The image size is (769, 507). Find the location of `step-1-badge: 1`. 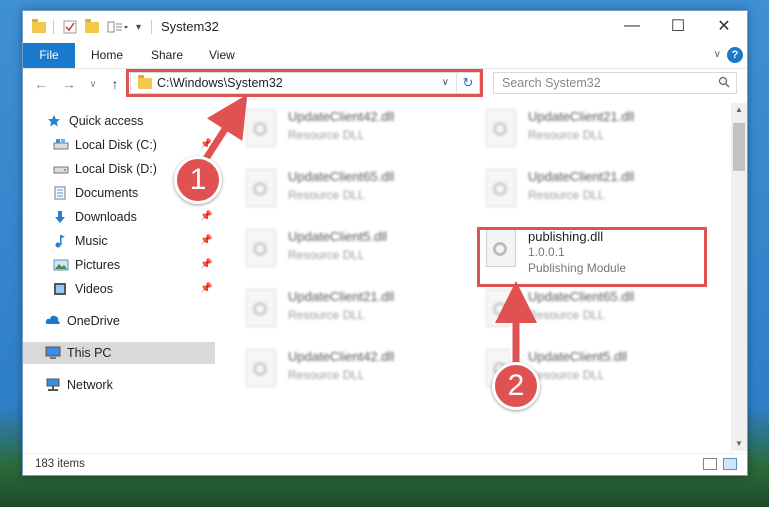

step-1-badge: 1 is located at coordinates (198, 180).